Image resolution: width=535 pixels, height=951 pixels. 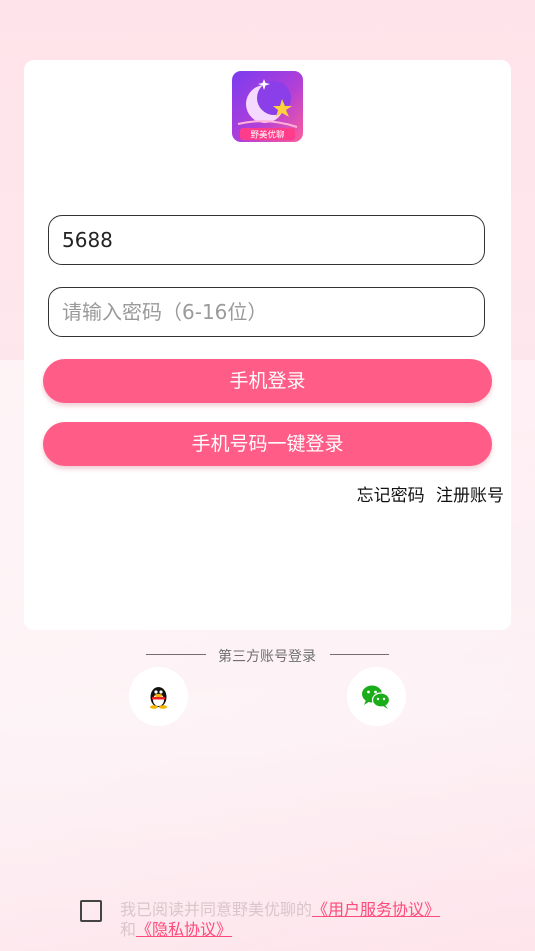 I want to click on phone-login-button: 手机登录, so click(x=267, y=381).